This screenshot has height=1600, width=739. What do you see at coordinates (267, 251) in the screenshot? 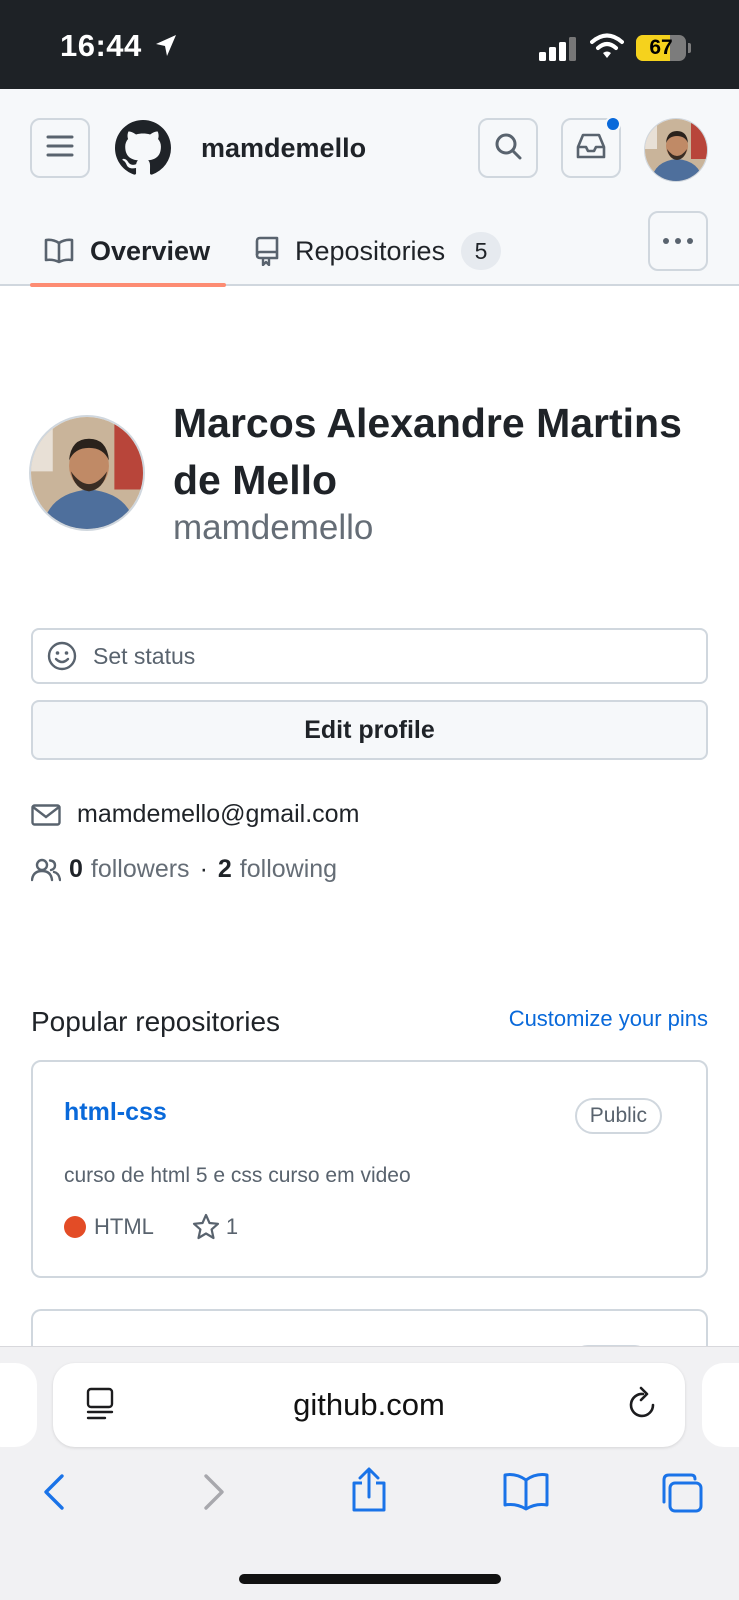
I see `repo-icon` at bounding box center [267, 251].